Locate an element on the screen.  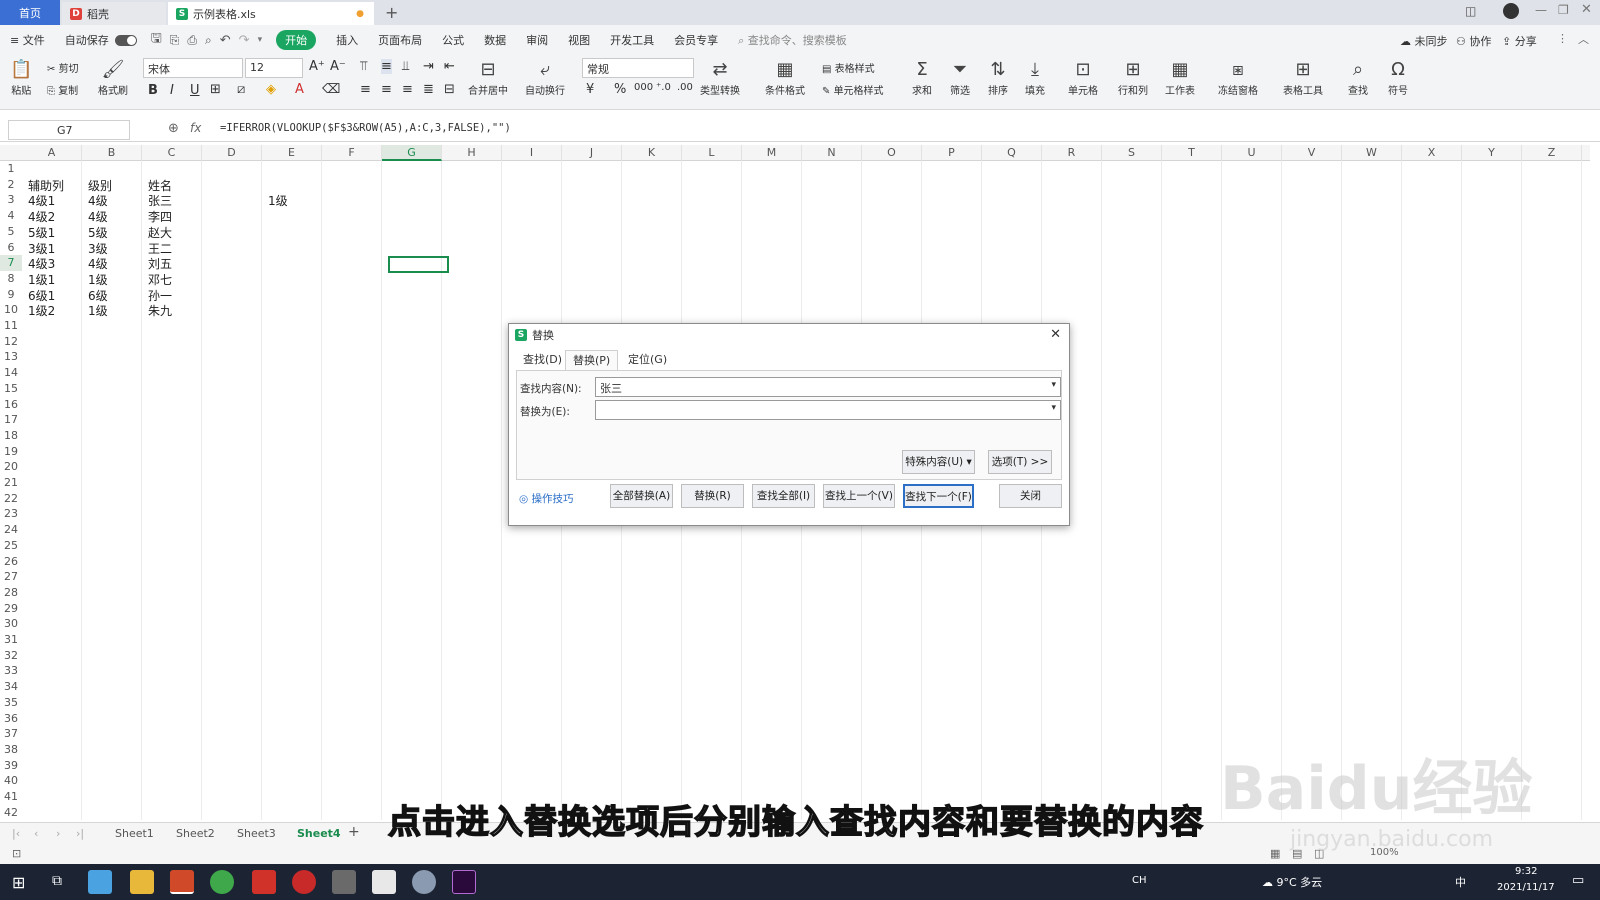
row-header: 22 is located at coordinates (11, 499).